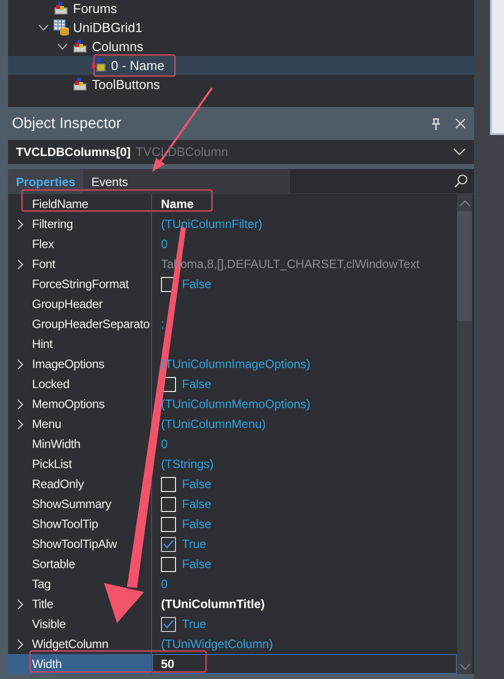 The width and height of the screenshot is (504, 679). What do you see at coordinates (67, 304) in the screenshot?
I see `property-name: GroupHeader` at bounding box center [67, 304].